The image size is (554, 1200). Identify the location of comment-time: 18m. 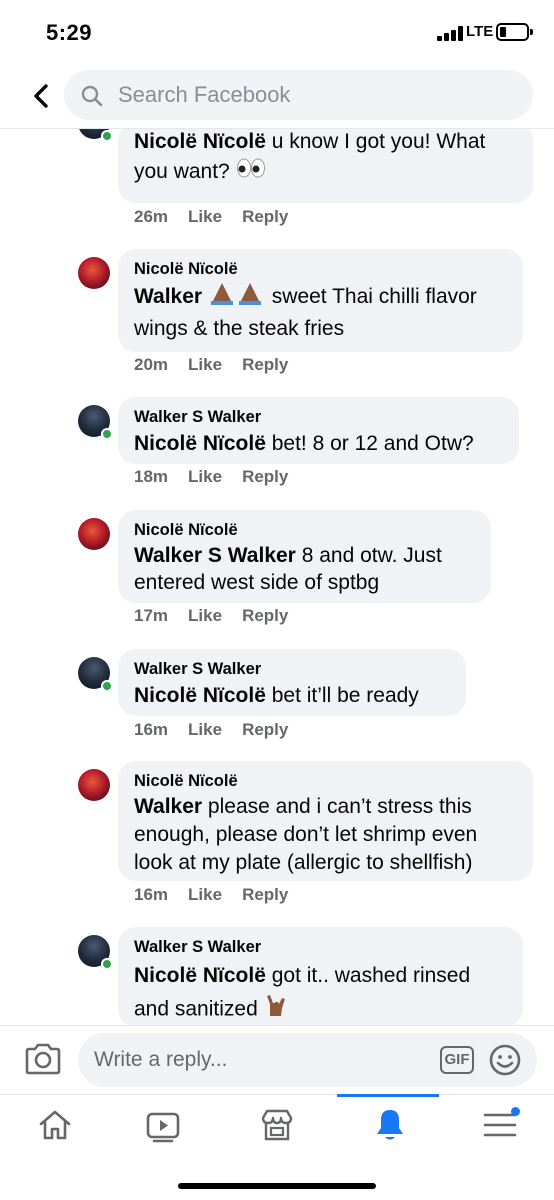
(151, 476).